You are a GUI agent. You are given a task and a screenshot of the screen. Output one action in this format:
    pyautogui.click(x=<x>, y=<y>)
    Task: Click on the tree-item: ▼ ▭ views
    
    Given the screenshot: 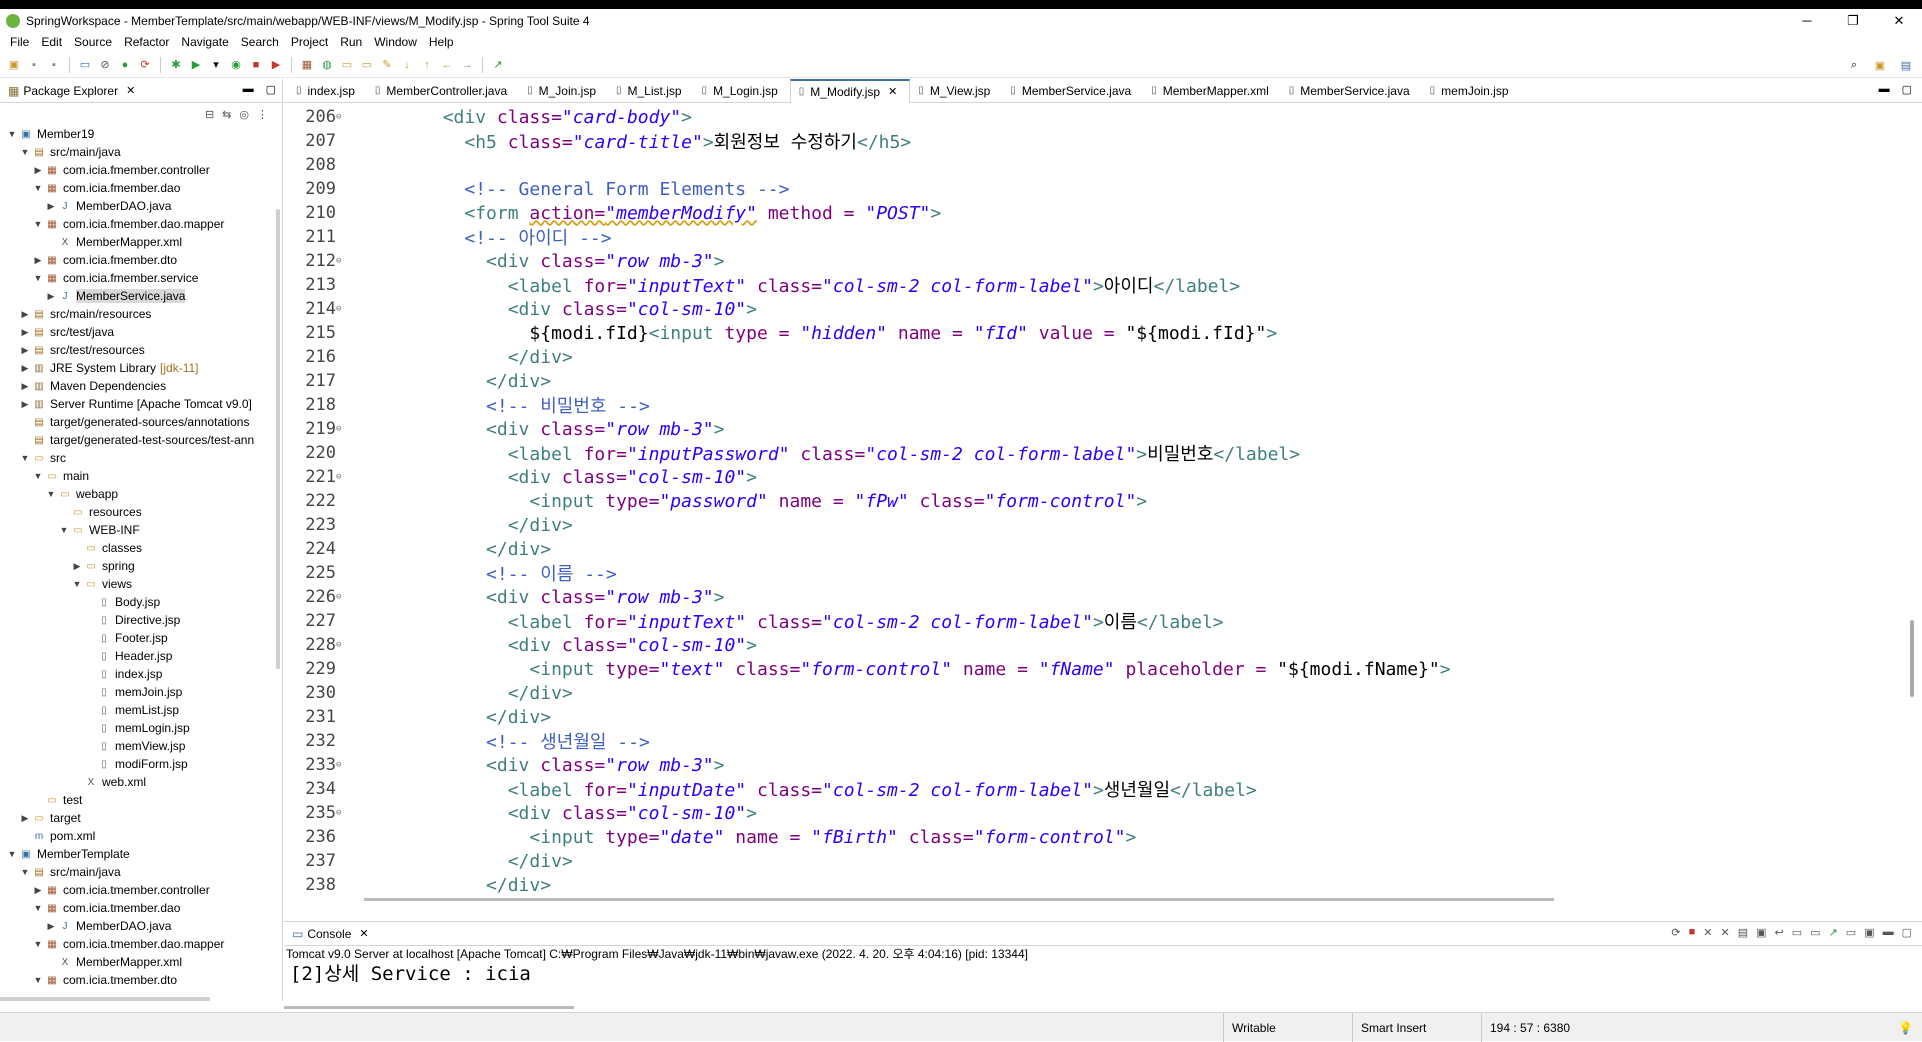 What is the action you would take?
    pyautogui.click(x=141, y=584)
    